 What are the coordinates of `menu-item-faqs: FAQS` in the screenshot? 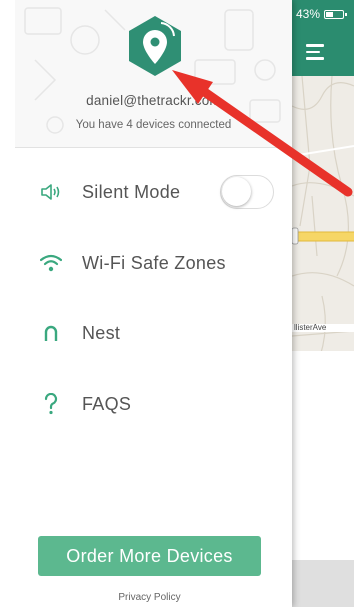 It's located at (163, 404).